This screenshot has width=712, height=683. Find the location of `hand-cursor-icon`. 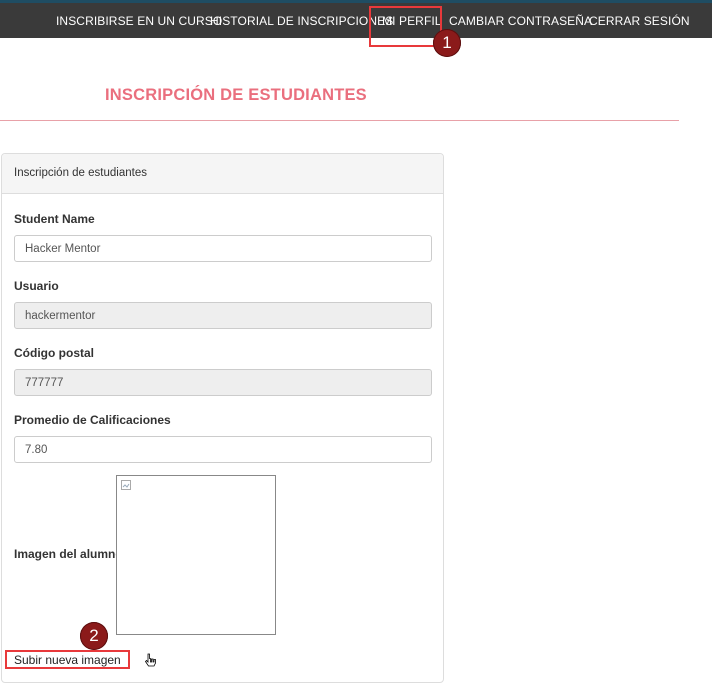

hand-cursor-icon is located at coordinates (150, 660).